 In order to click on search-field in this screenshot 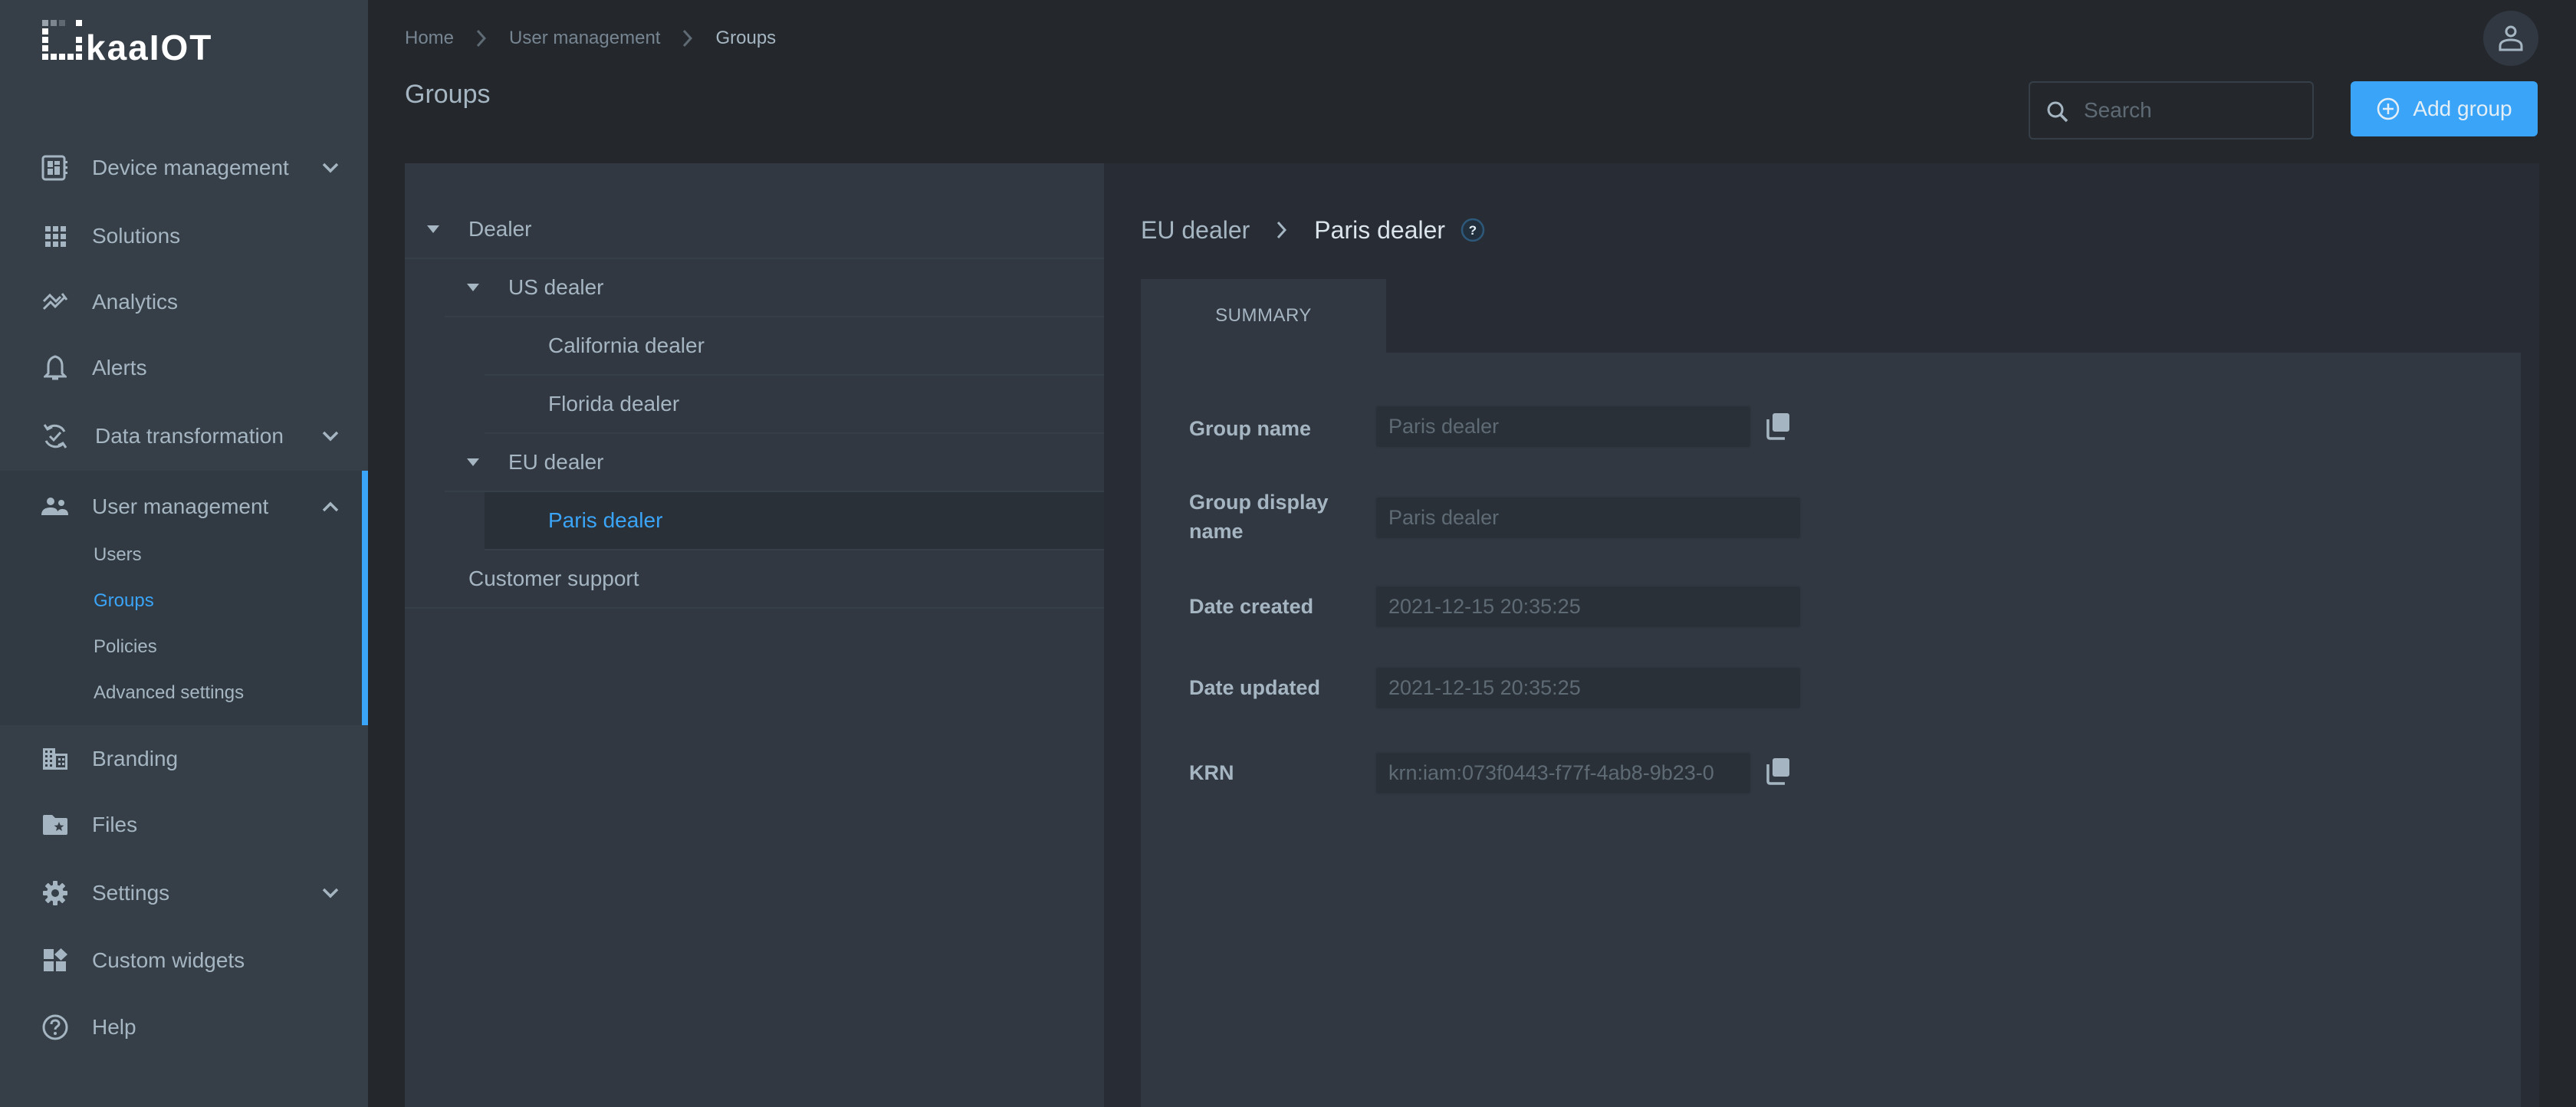, I will do `click(2171, 110)`.